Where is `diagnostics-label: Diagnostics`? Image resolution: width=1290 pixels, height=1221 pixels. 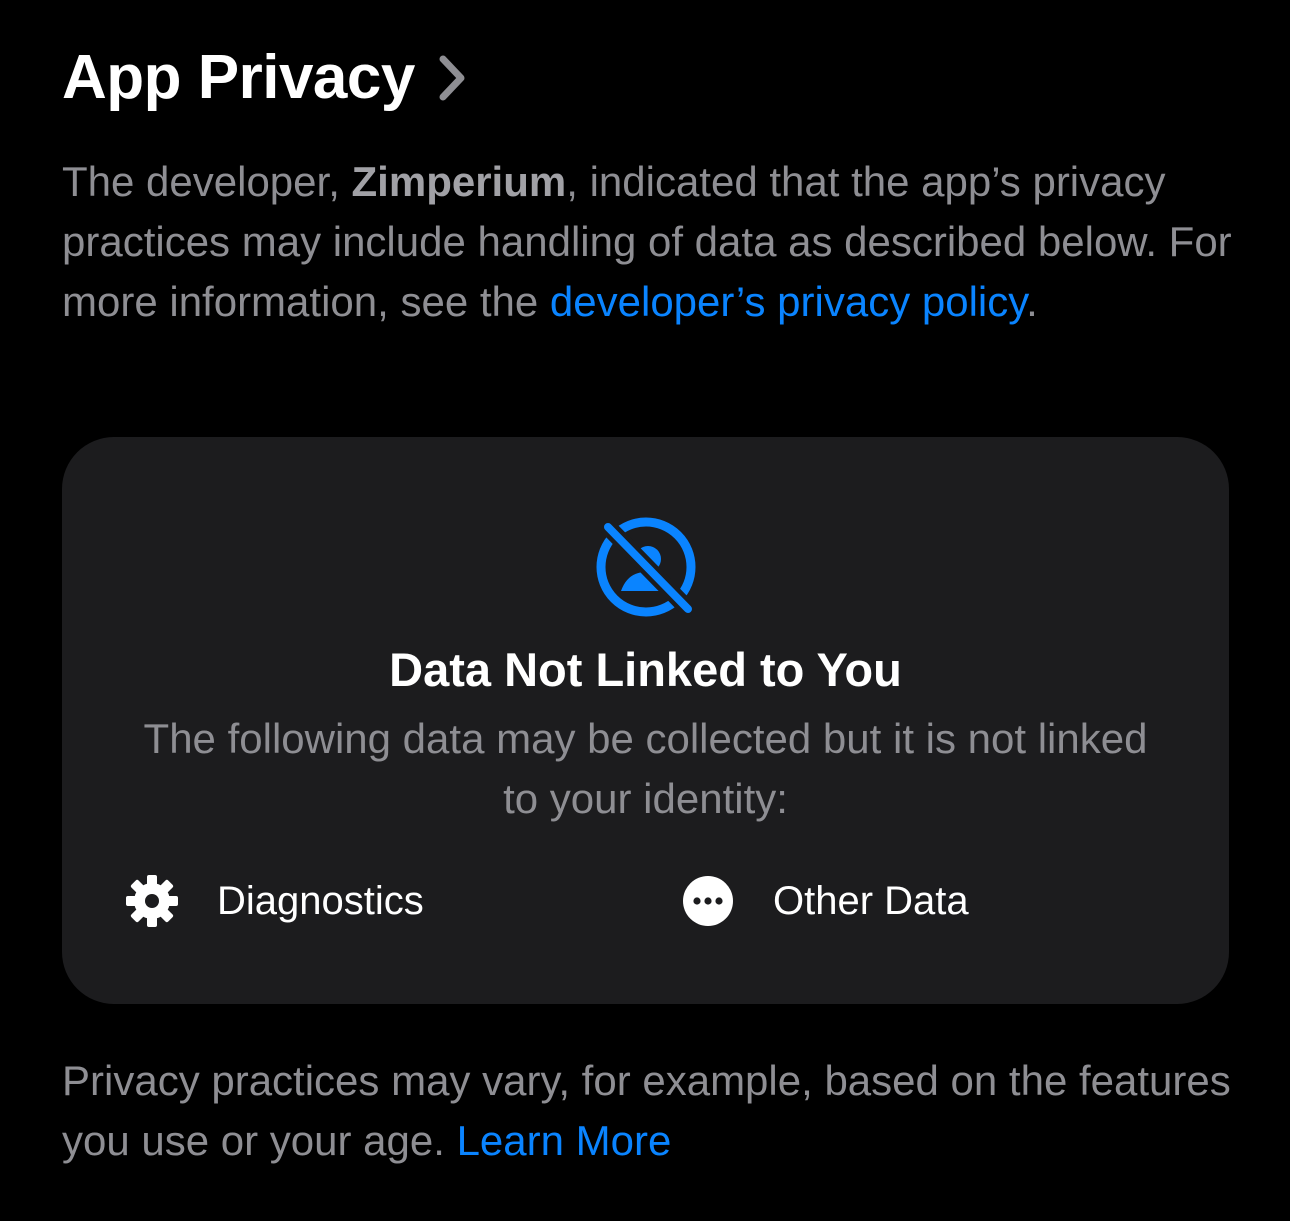 diagnostics-label: Diagnostics is located at coordinates (320, 901).